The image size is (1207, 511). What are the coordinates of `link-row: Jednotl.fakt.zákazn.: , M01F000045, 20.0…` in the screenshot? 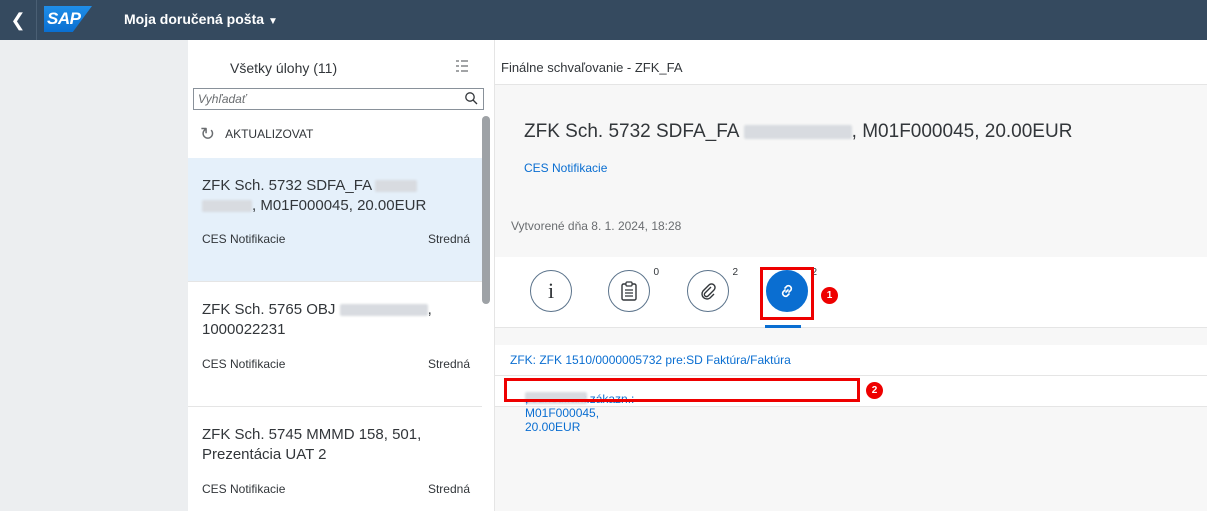 It's located at (851, 405).